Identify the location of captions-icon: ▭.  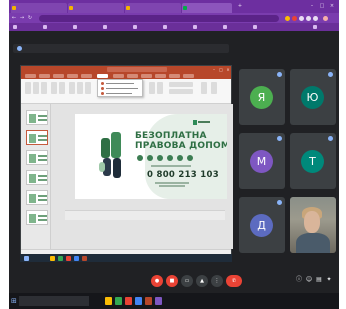
(187, 281).